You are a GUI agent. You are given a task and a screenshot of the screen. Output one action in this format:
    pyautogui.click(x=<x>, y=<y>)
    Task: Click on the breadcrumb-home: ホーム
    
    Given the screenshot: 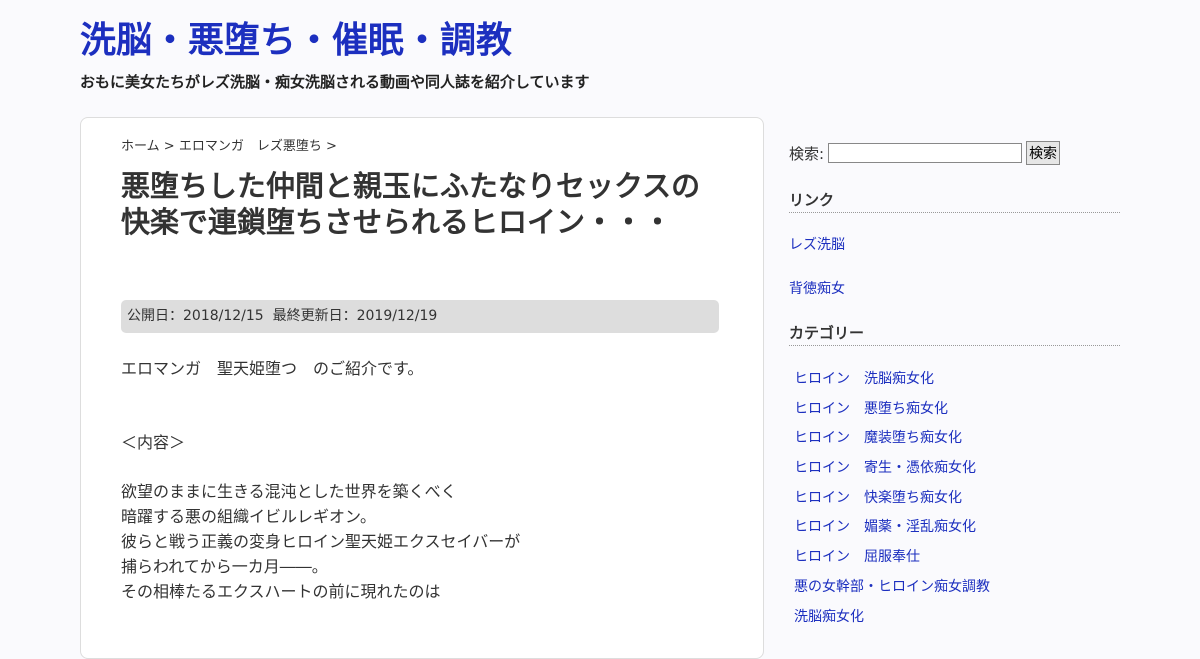 What is the action you would take?
    pyautogui.click(x=140, y=146)
    